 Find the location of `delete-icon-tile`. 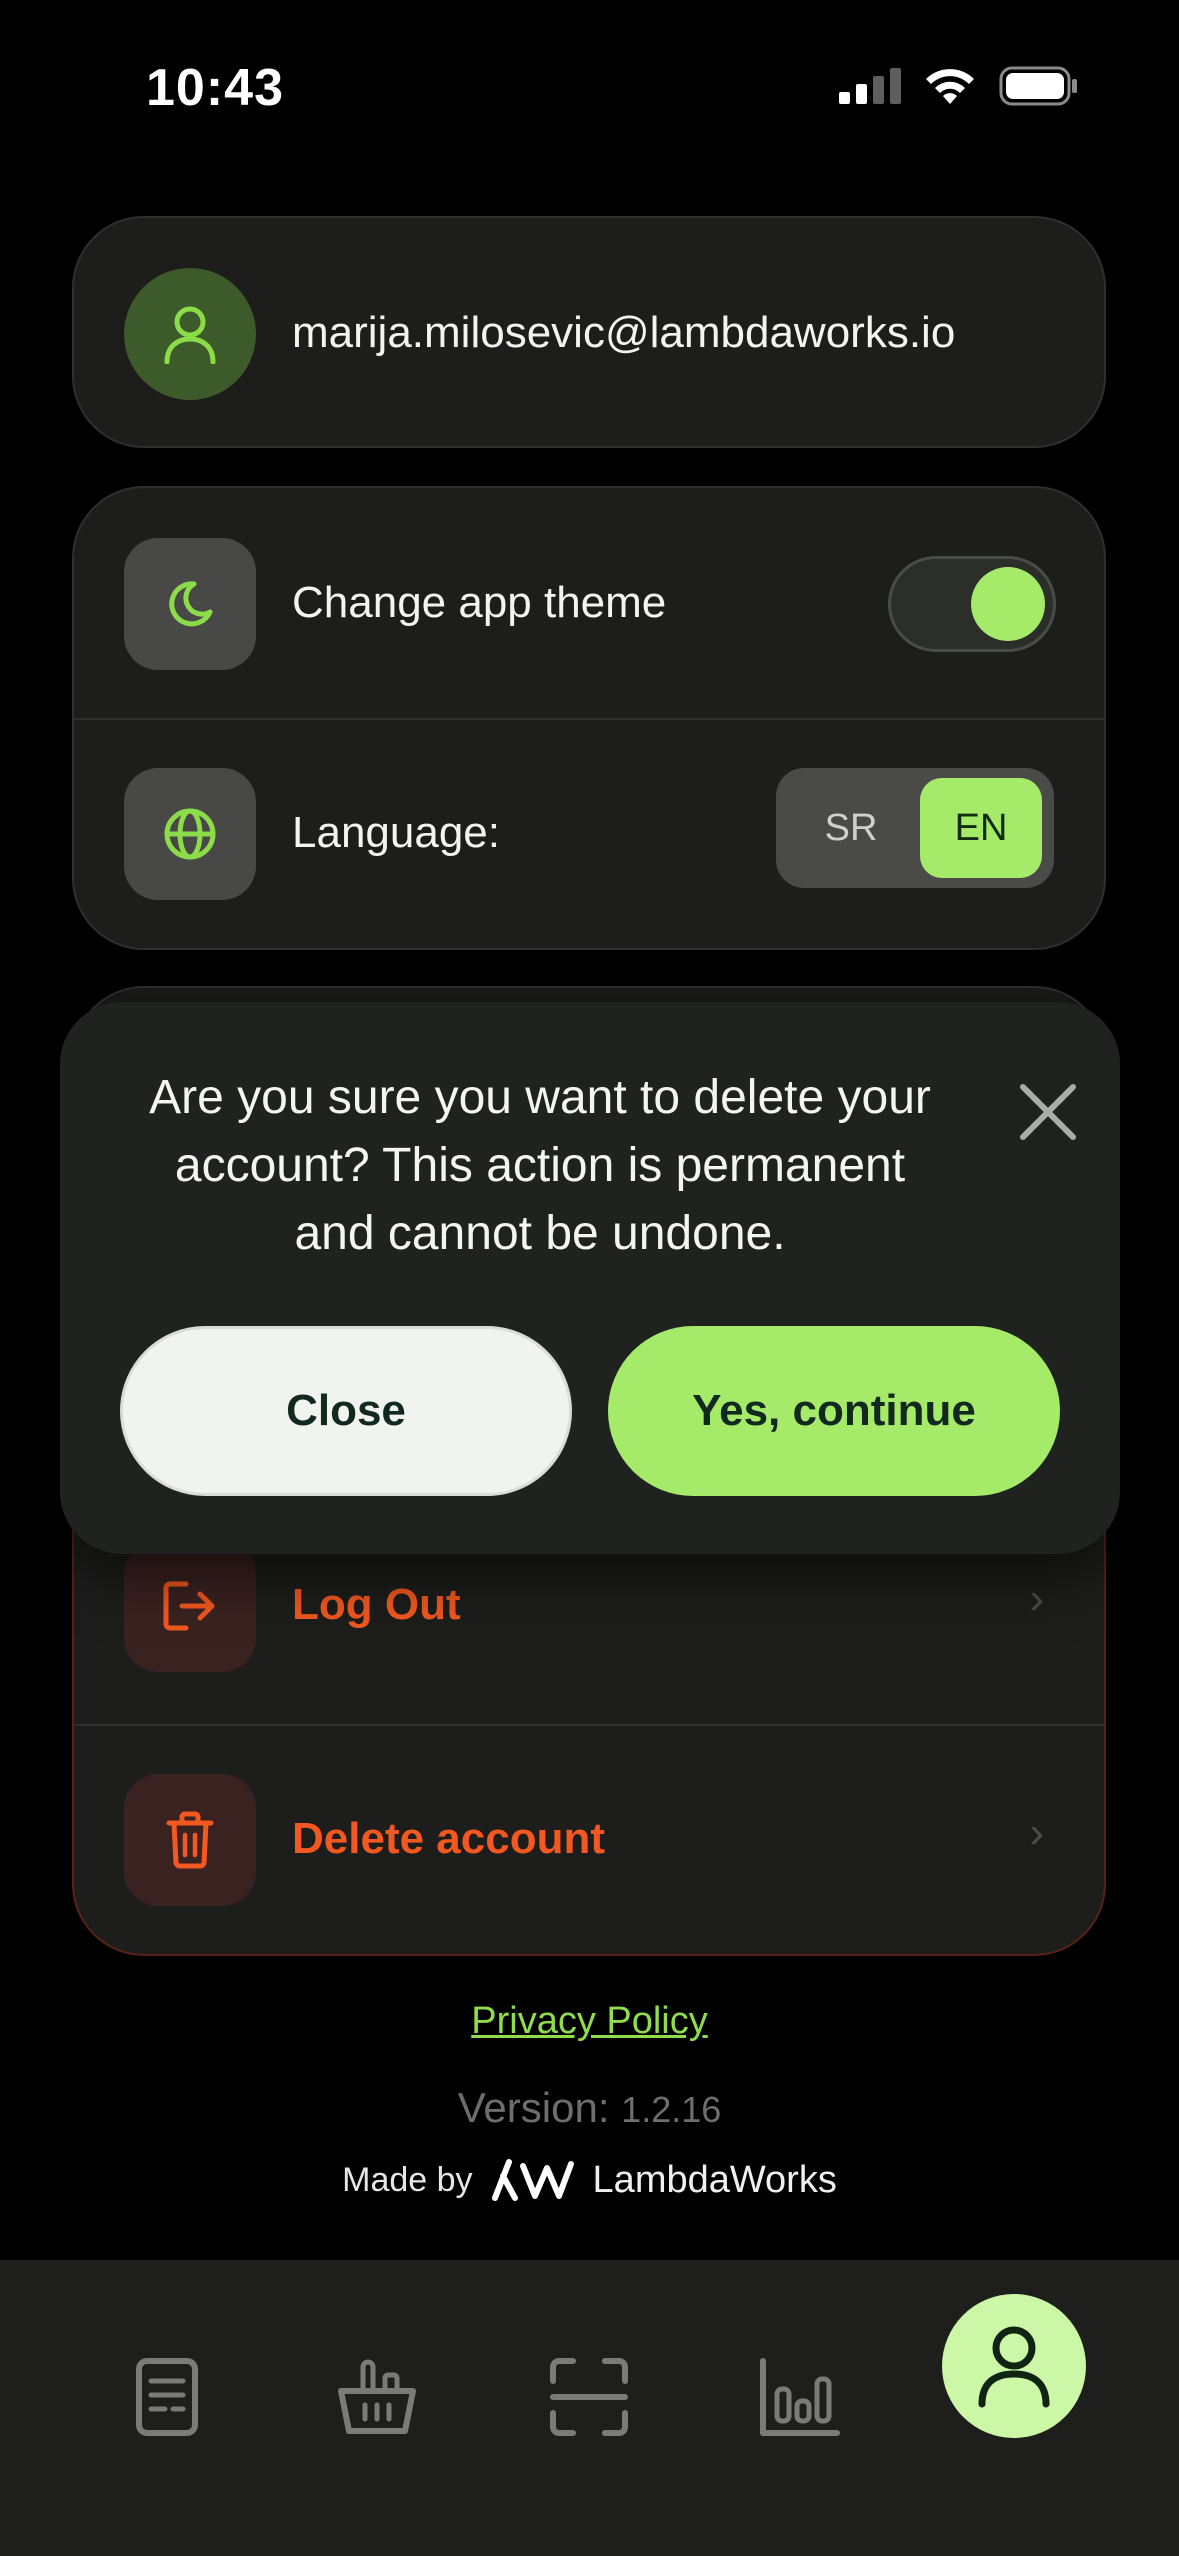

delete-icon-tile is located at coordinates (190, 1840).